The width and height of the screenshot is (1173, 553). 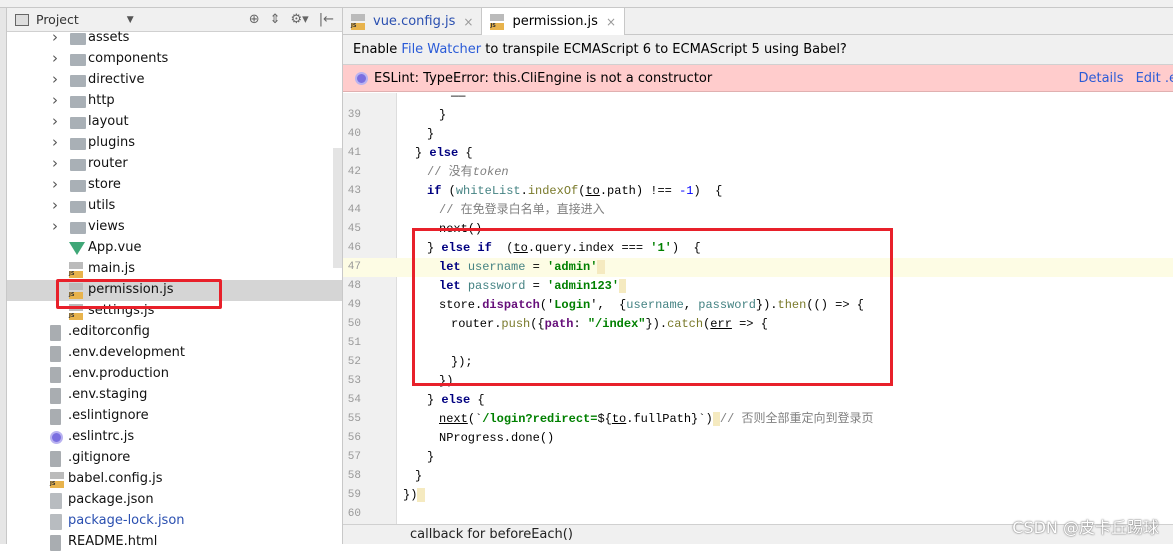 I want to click on tree-item: package.json, so click(x=174, y=500).